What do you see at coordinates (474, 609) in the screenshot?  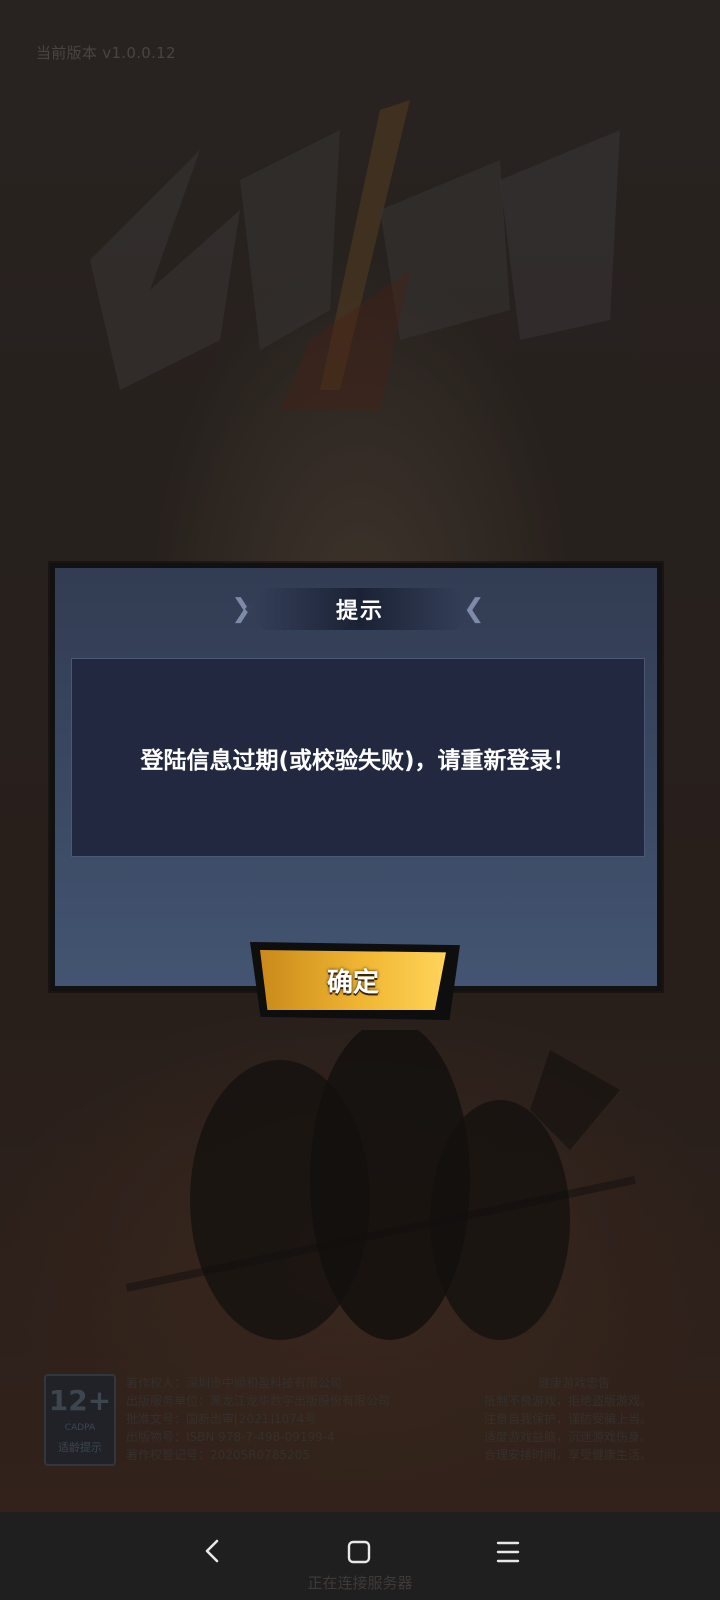 I see `title-right-arrow-icon: ❮` at bounding box center [474, 609].